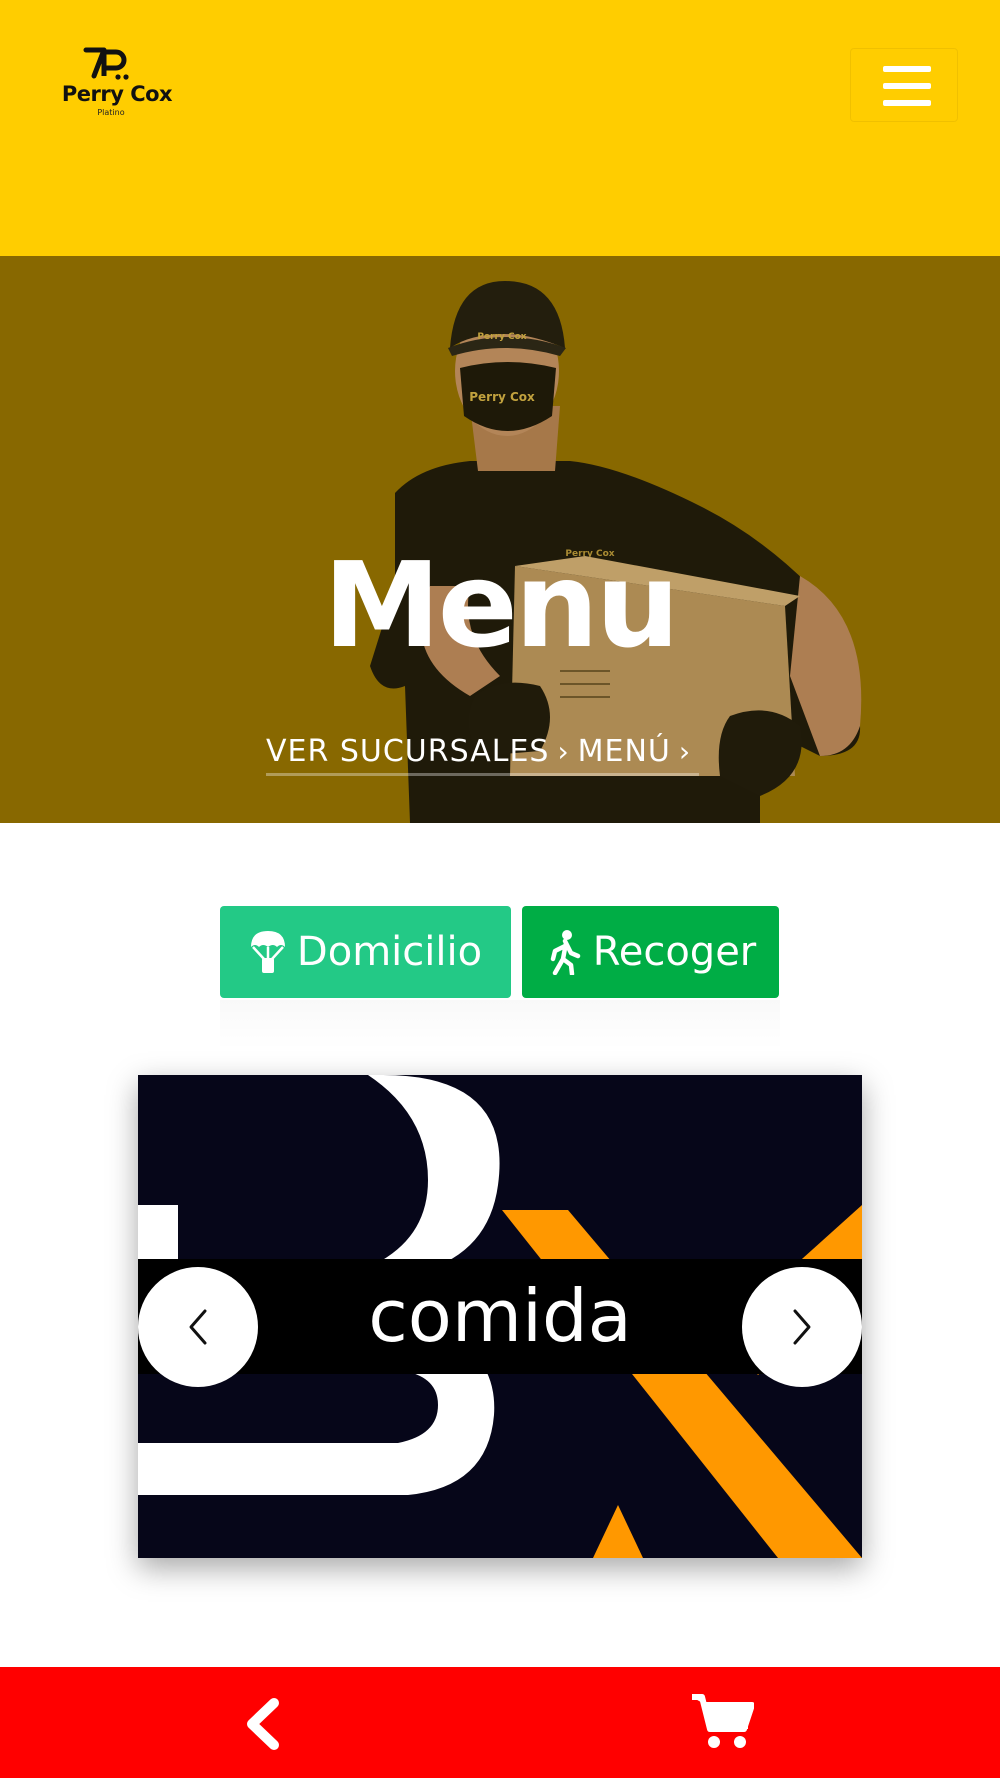  I want to click on pickup-button: Recoger, so click(650, 952).